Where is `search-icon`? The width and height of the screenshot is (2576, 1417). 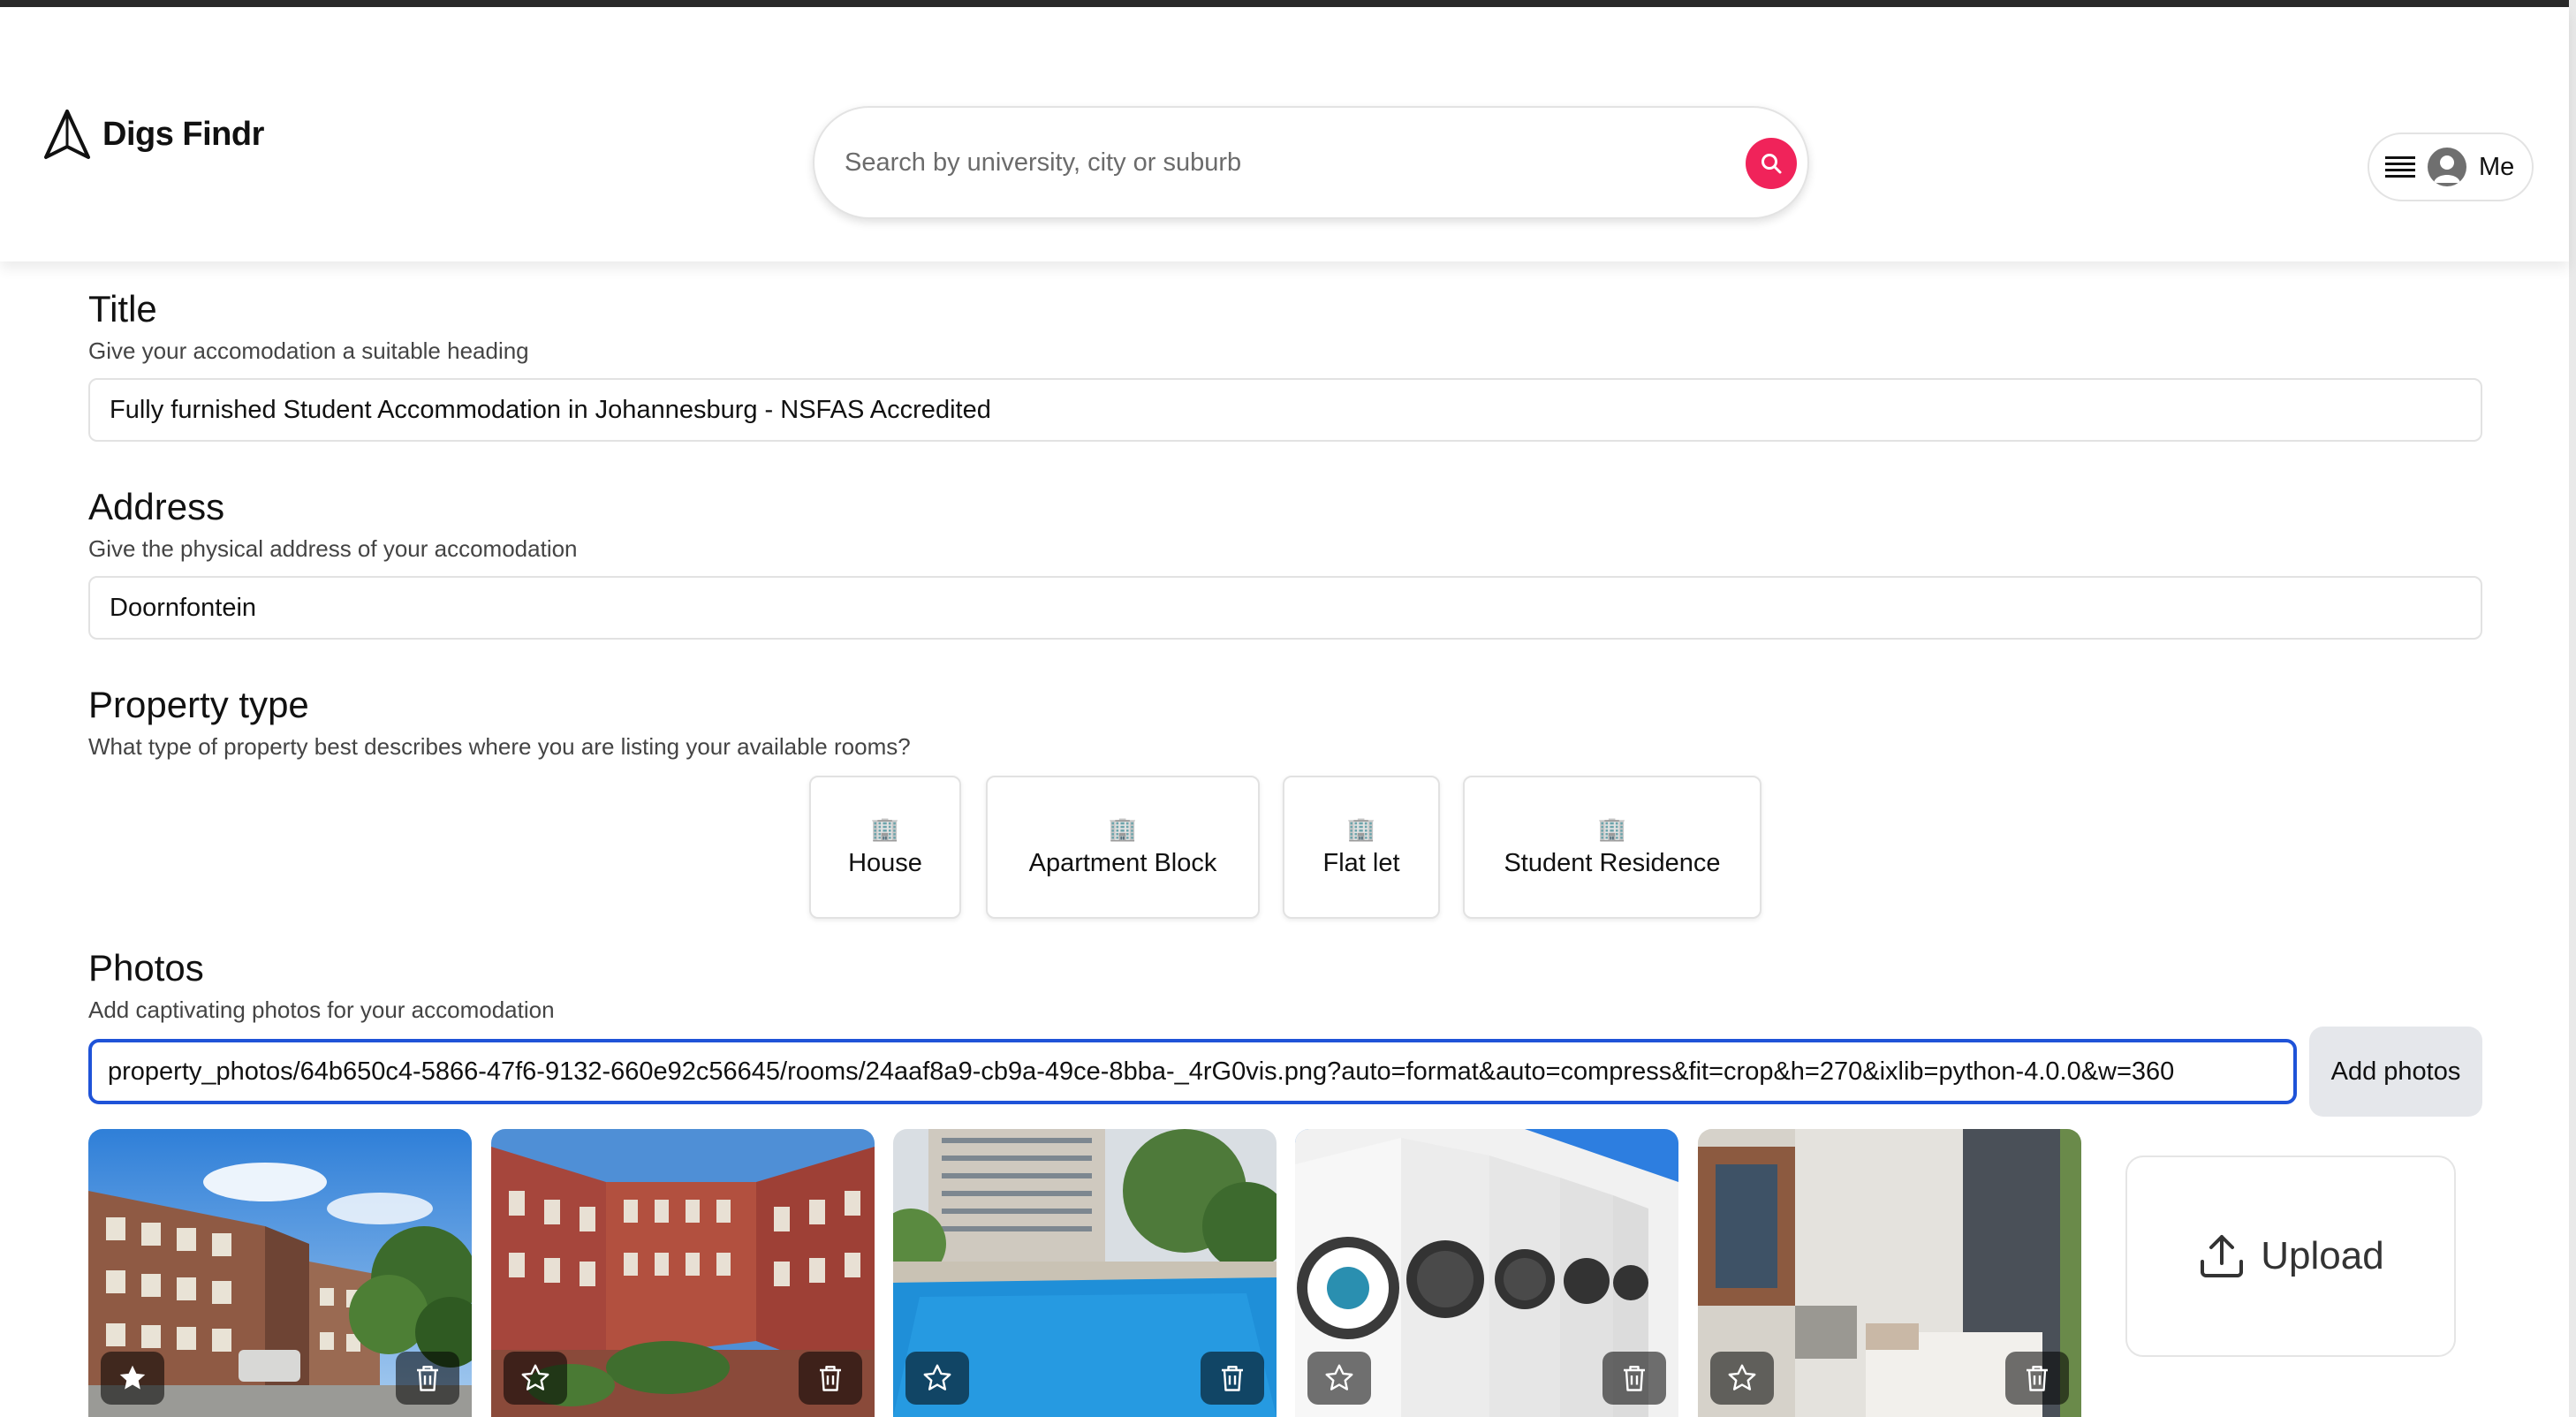 search-icon is located at coordinates (1772, 164).